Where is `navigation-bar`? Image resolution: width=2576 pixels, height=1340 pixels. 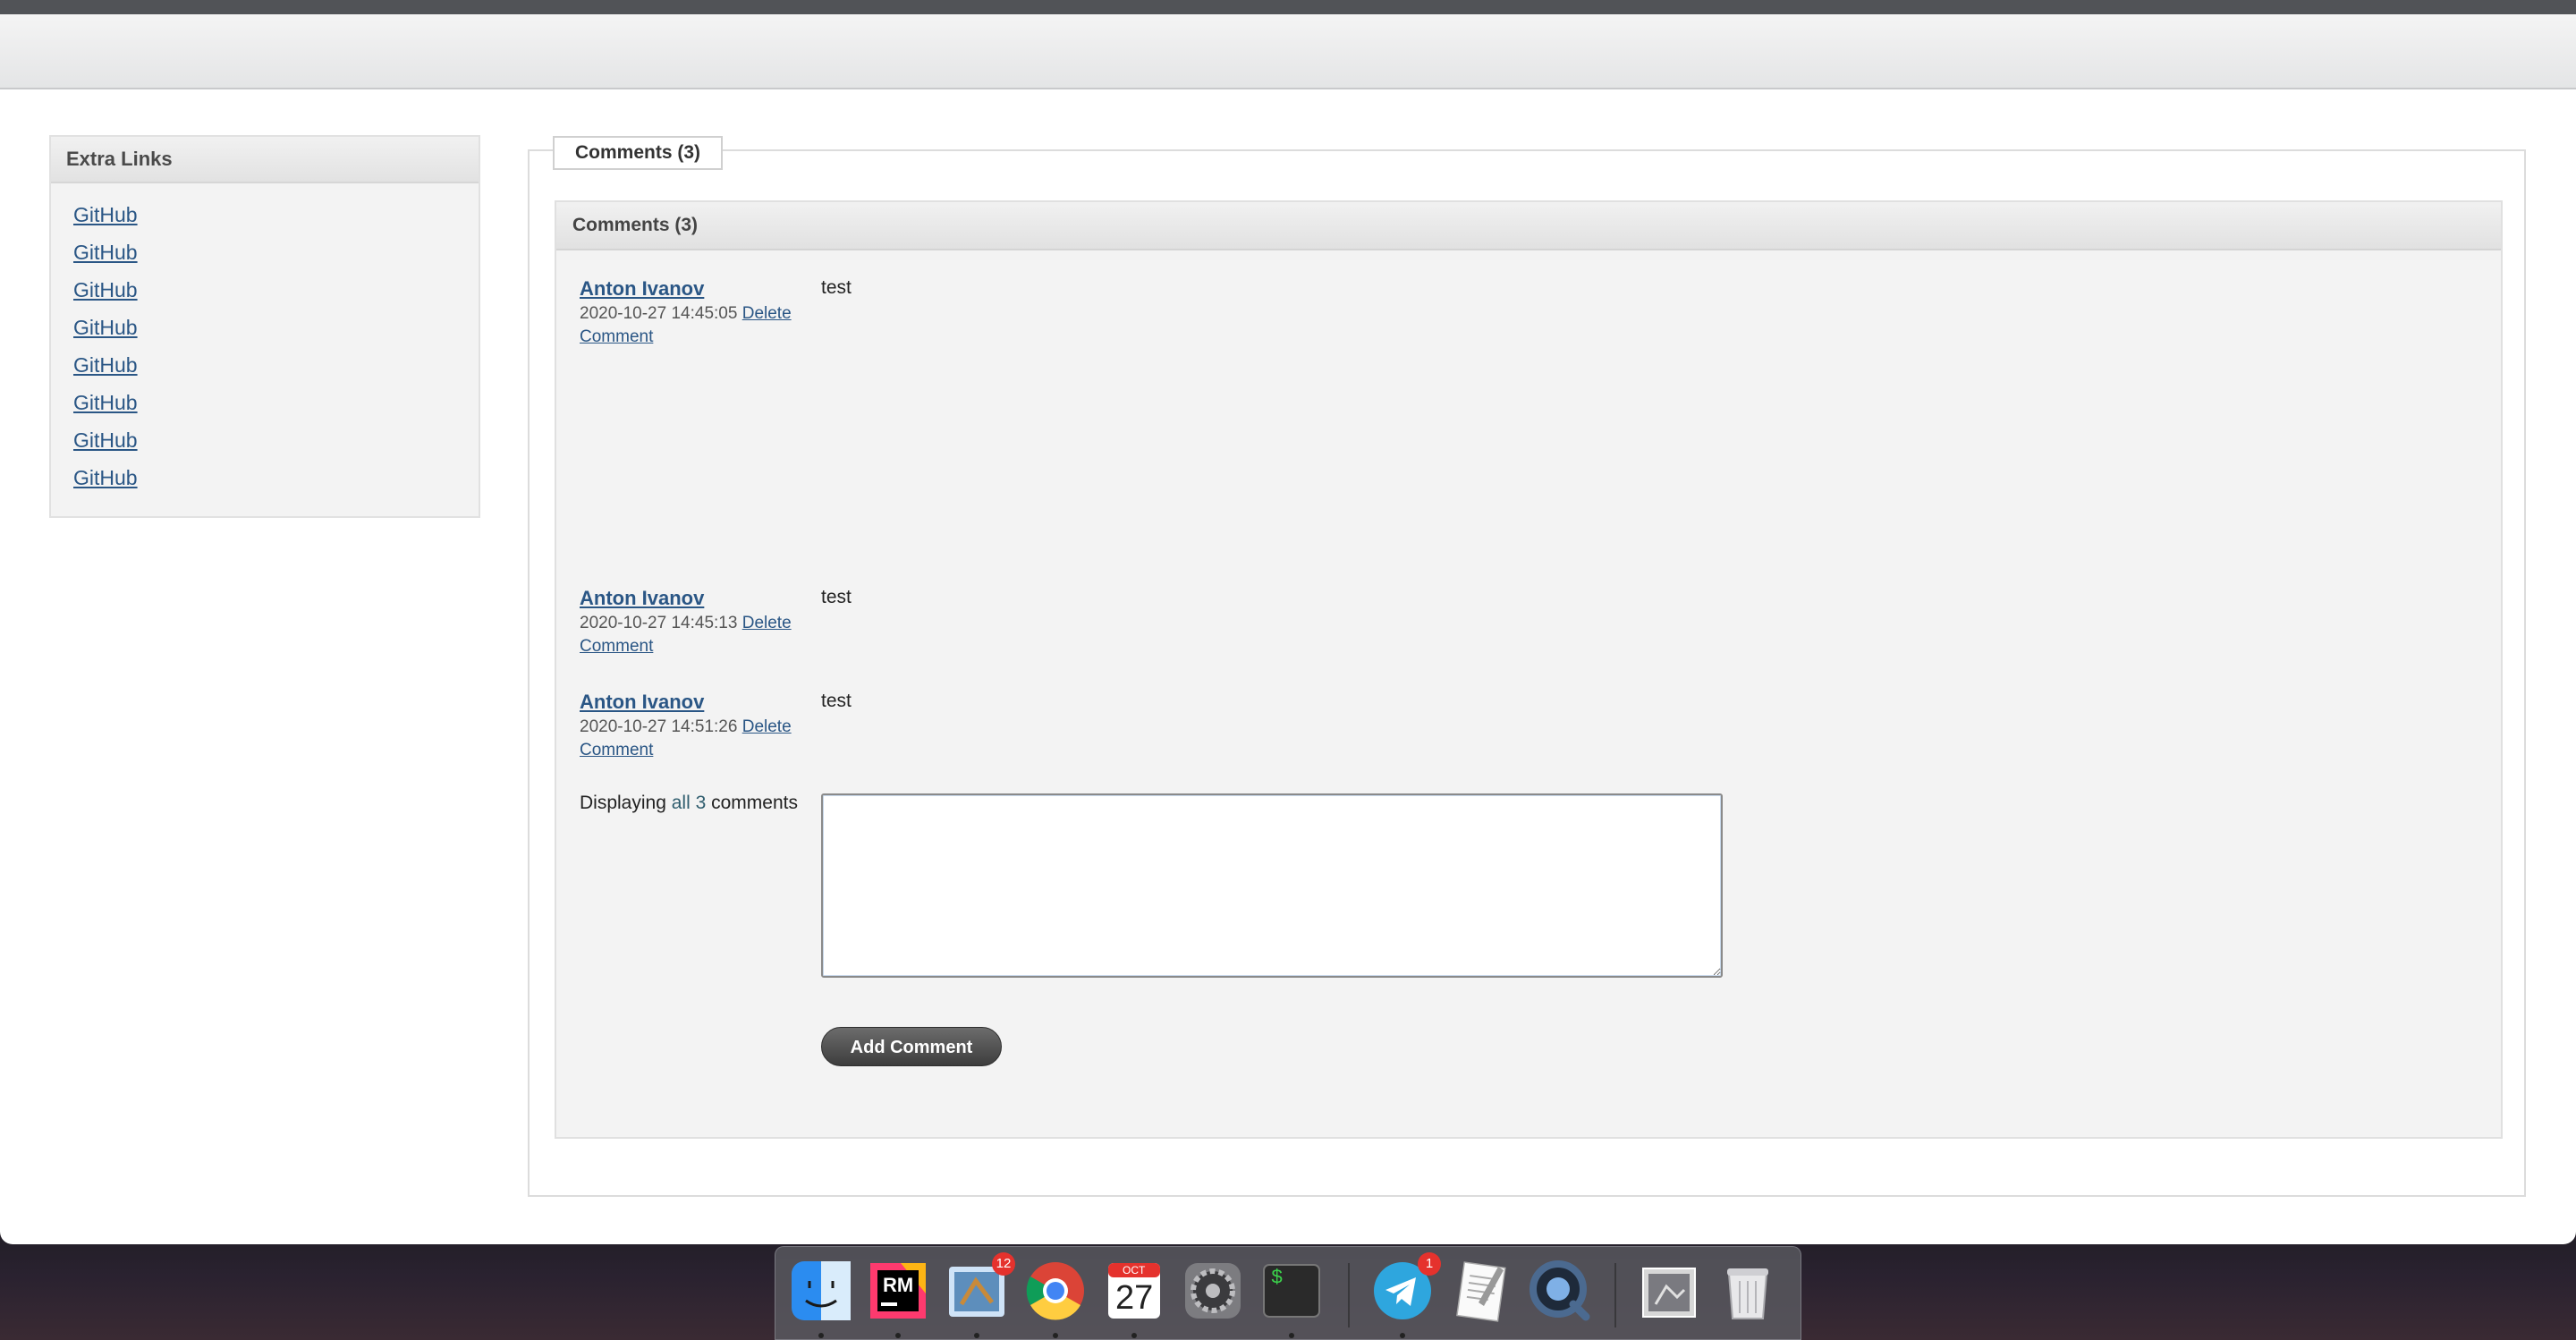 navigation-bar is located at coordinates (1288, 51).